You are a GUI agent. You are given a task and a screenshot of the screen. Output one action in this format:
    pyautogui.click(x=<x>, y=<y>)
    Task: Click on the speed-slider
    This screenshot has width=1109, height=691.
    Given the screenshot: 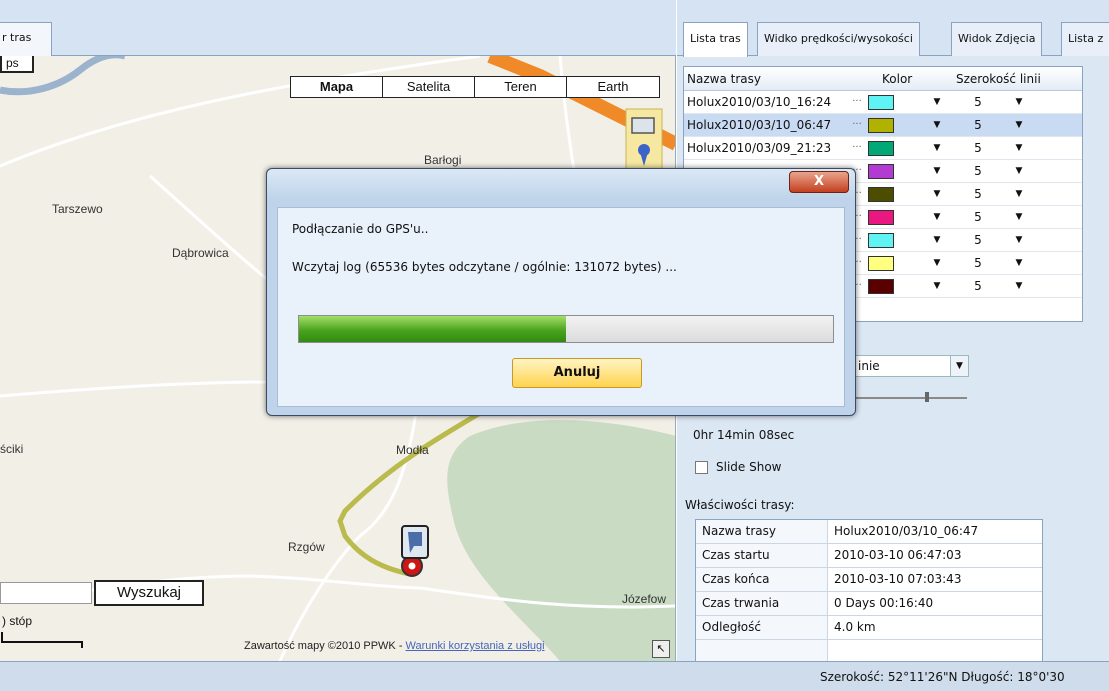 What is the action you would take?
    pyautogui.click(x=907, y=398)
    